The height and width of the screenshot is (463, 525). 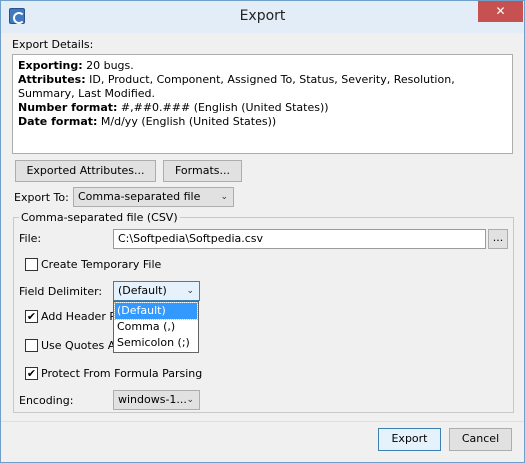 What do you see at coordinates (500, 11) in the screenshot?
I see `close-button: ✕` at bounding box center [500, 11].